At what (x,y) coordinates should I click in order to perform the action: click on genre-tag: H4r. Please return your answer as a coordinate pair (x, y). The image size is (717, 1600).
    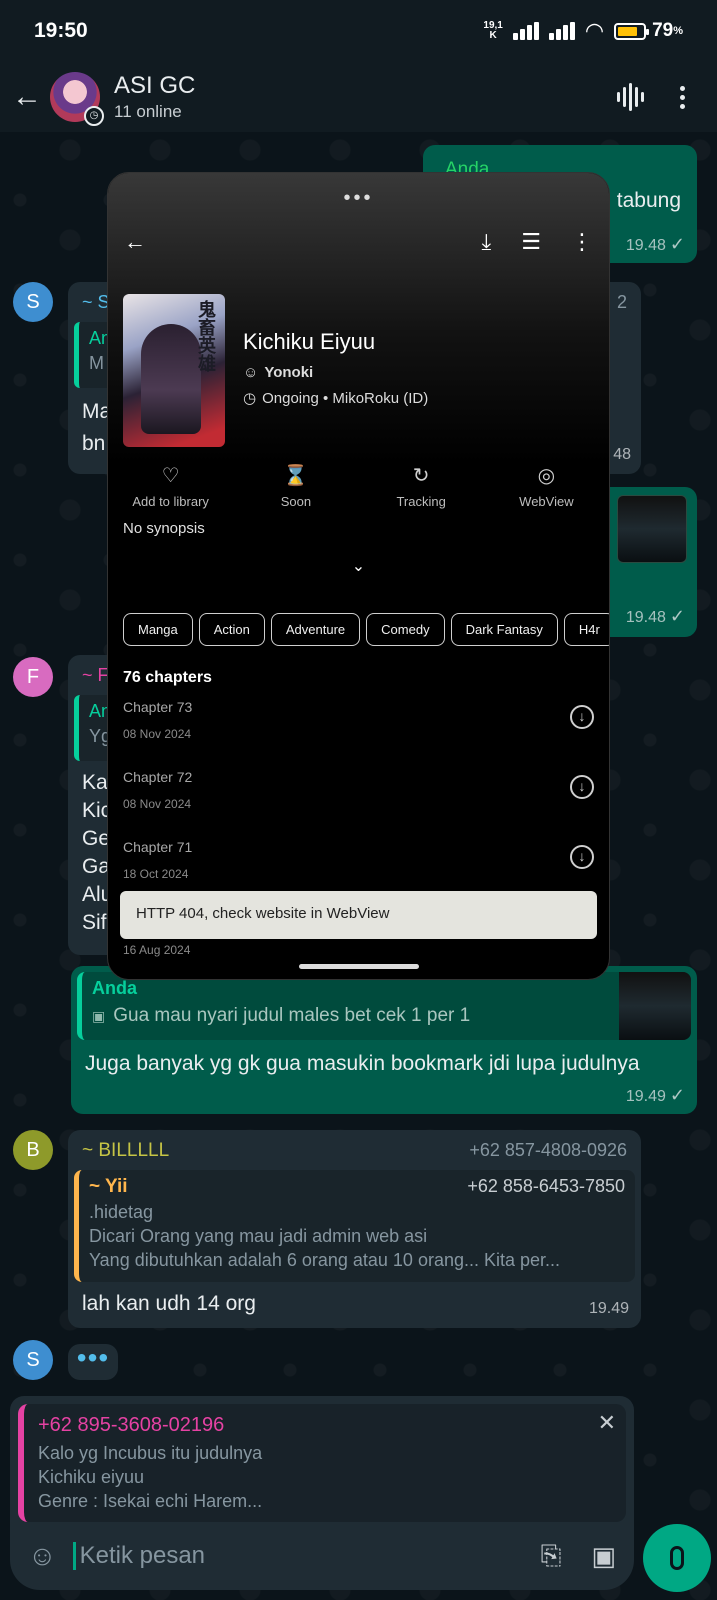
    Looking at the image, I should click on (586, 629).